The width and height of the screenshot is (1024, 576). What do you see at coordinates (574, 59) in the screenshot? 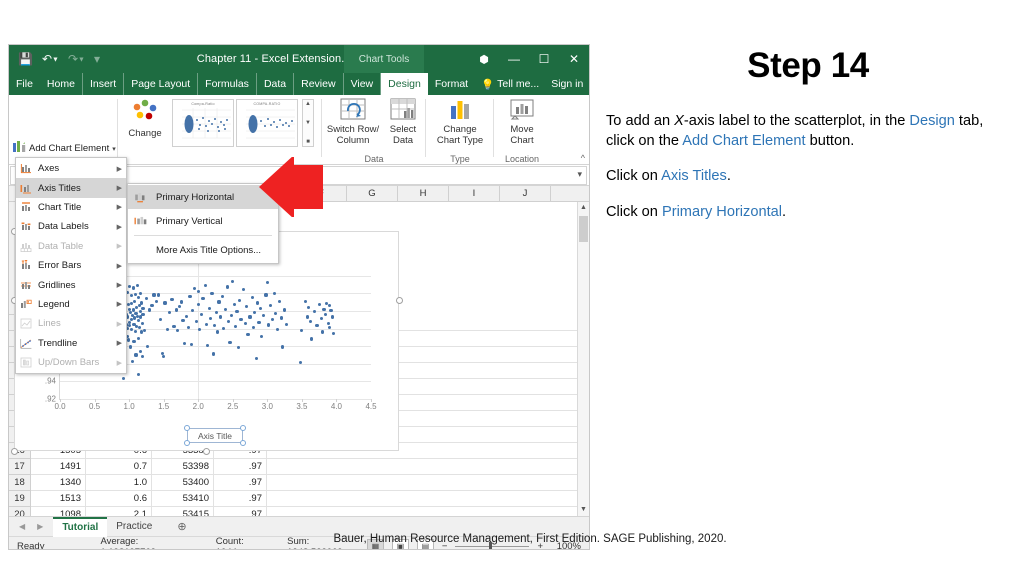
I see `close-icon: ✕` at bounding box center [574, 59].